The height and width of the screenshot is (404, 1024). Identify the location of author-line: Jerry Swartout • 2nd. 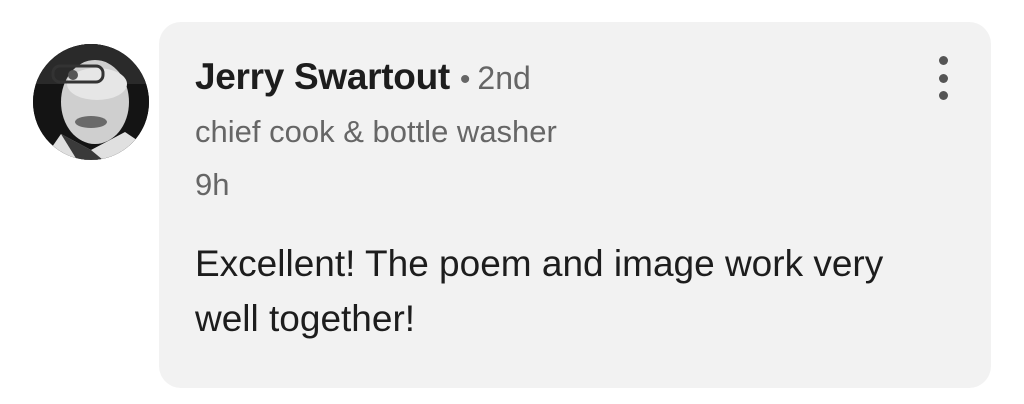
(363, 77).